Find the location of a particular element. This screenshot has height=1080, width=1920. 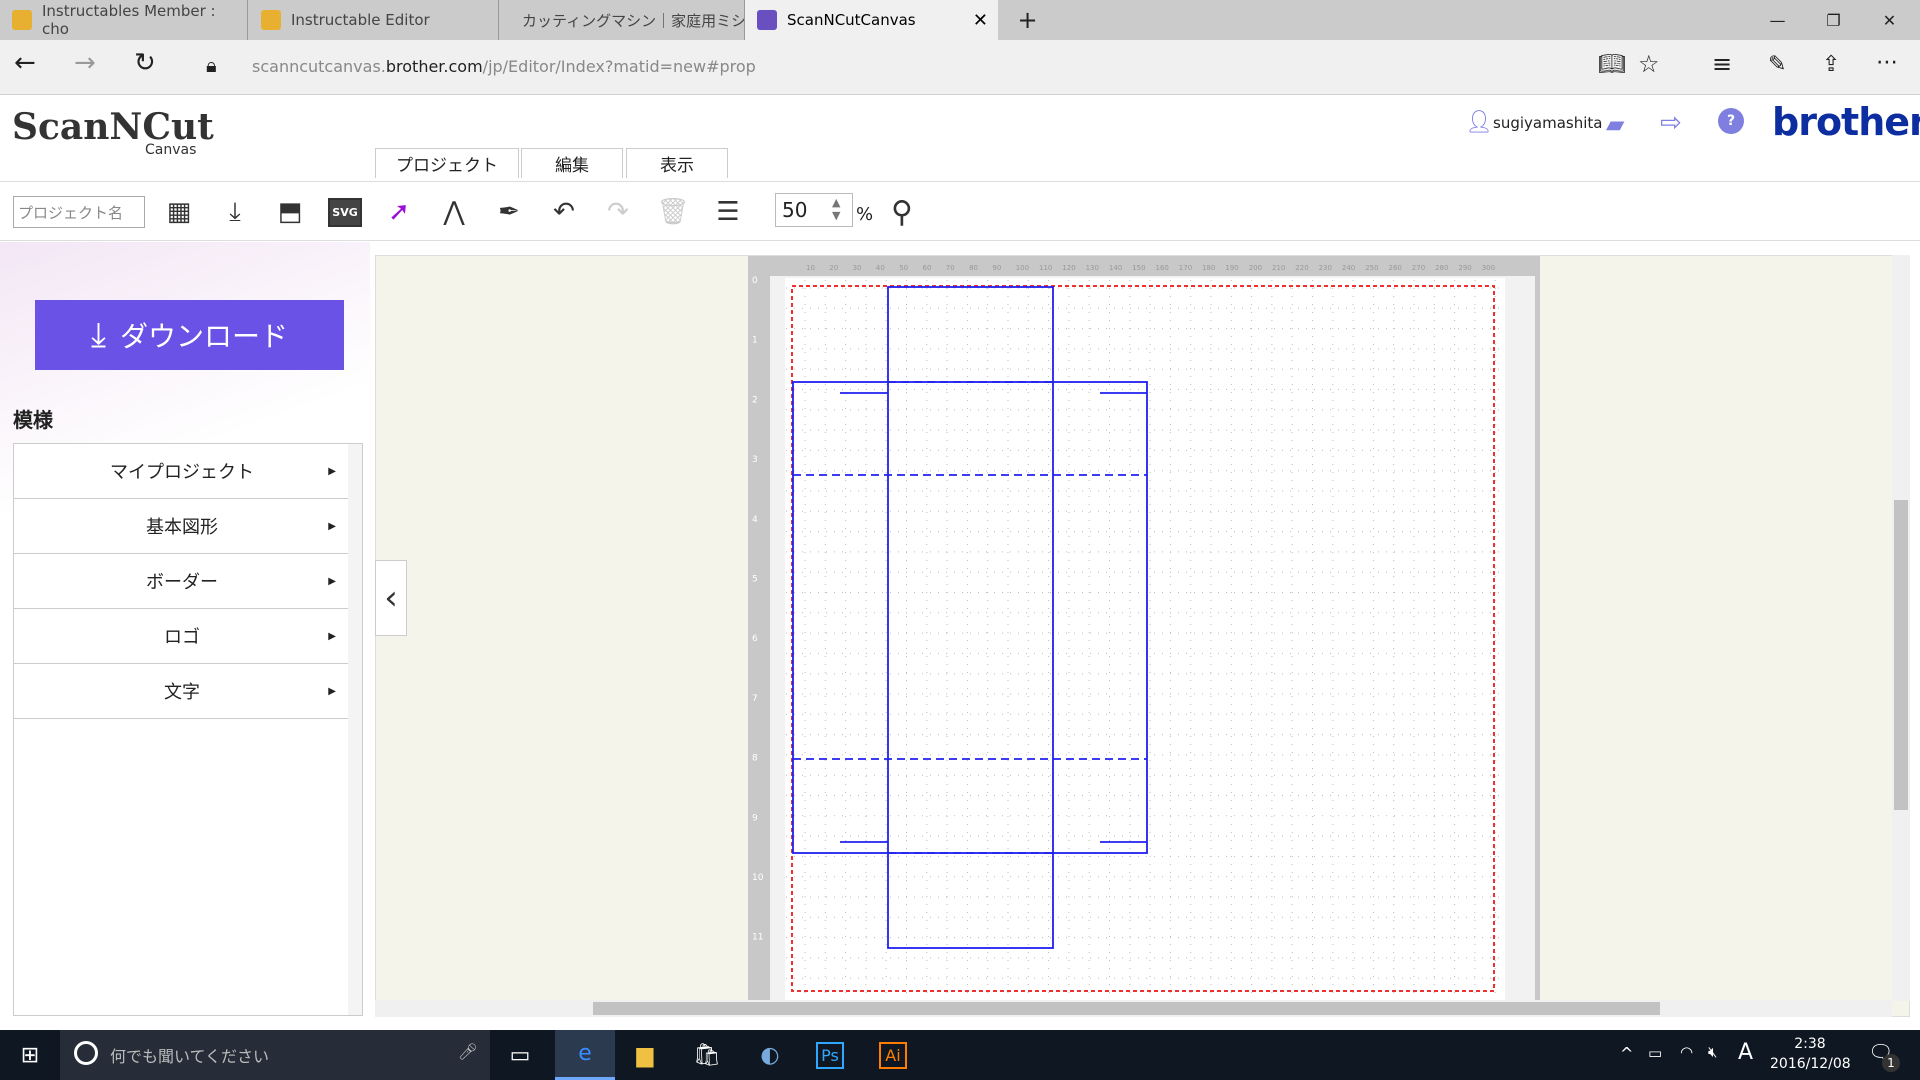

ruler-tick-label: 150 is located at coordinates (1138, 268).